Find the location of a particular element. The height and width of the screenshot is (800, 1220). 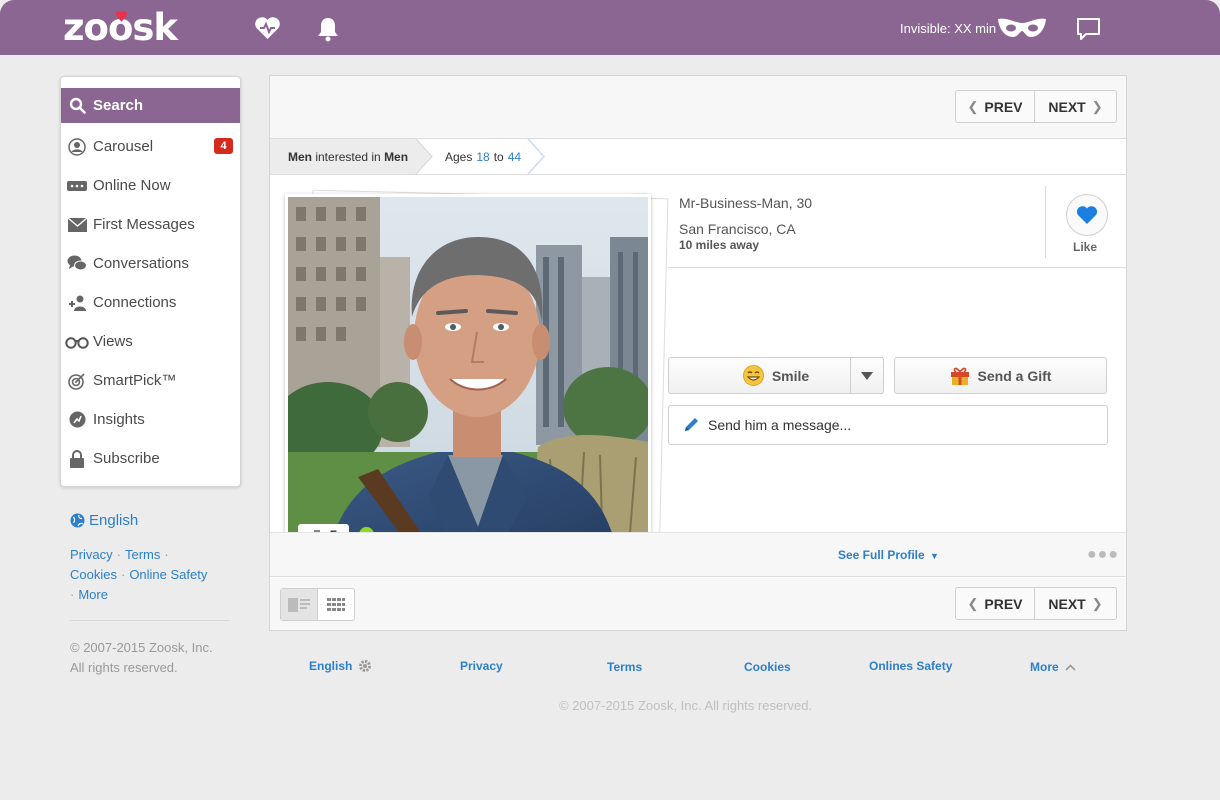

invisible-status: Invisible: XX min is located at coordinates (948, 28).